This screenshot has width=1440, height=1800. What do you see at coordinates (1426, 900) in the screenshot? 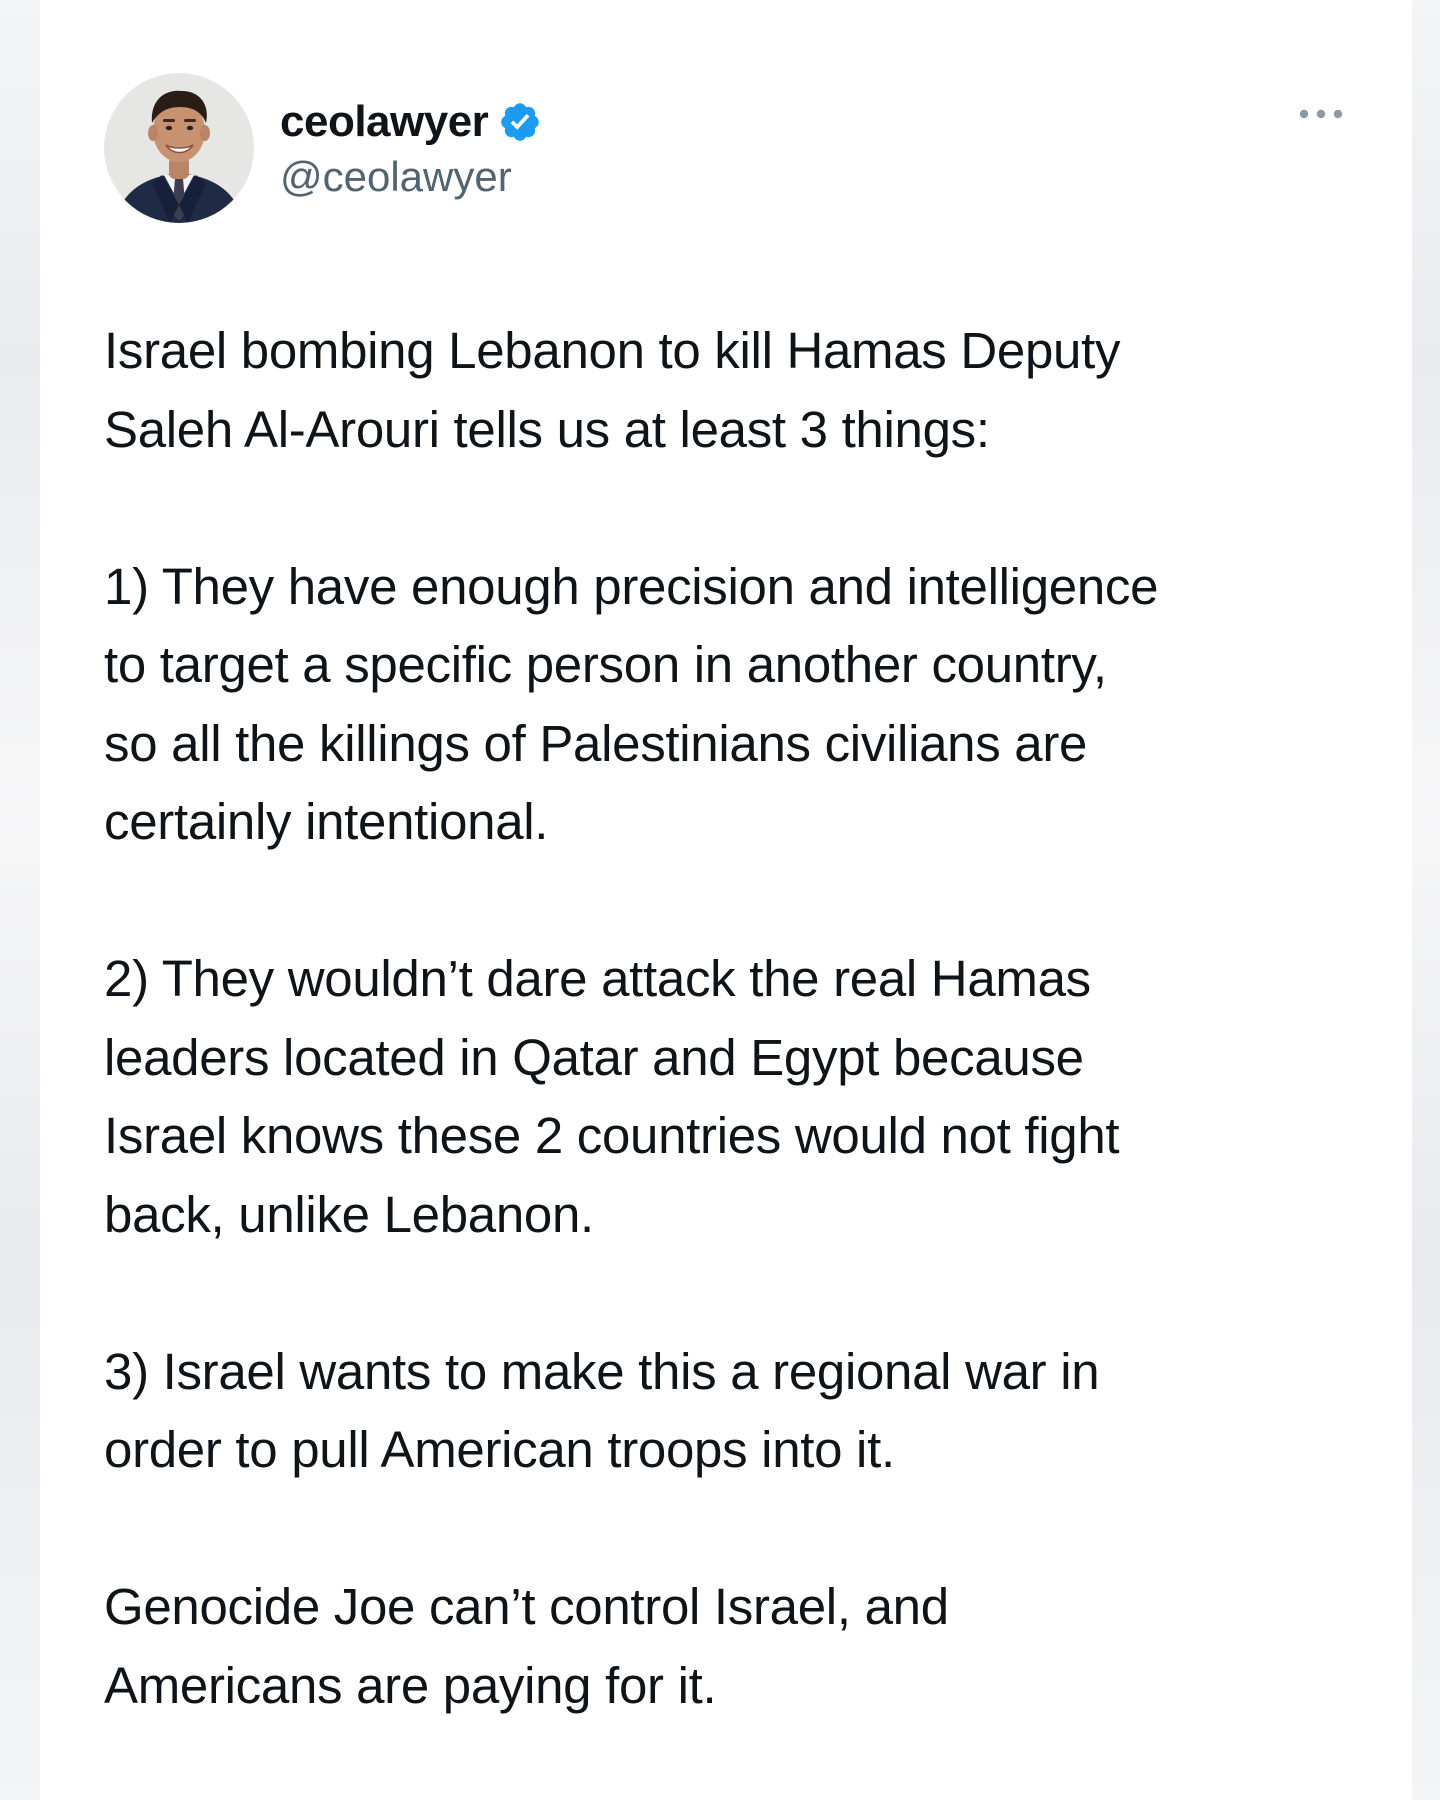
I see `background-strip-right` at bounding box center [1426, 900].